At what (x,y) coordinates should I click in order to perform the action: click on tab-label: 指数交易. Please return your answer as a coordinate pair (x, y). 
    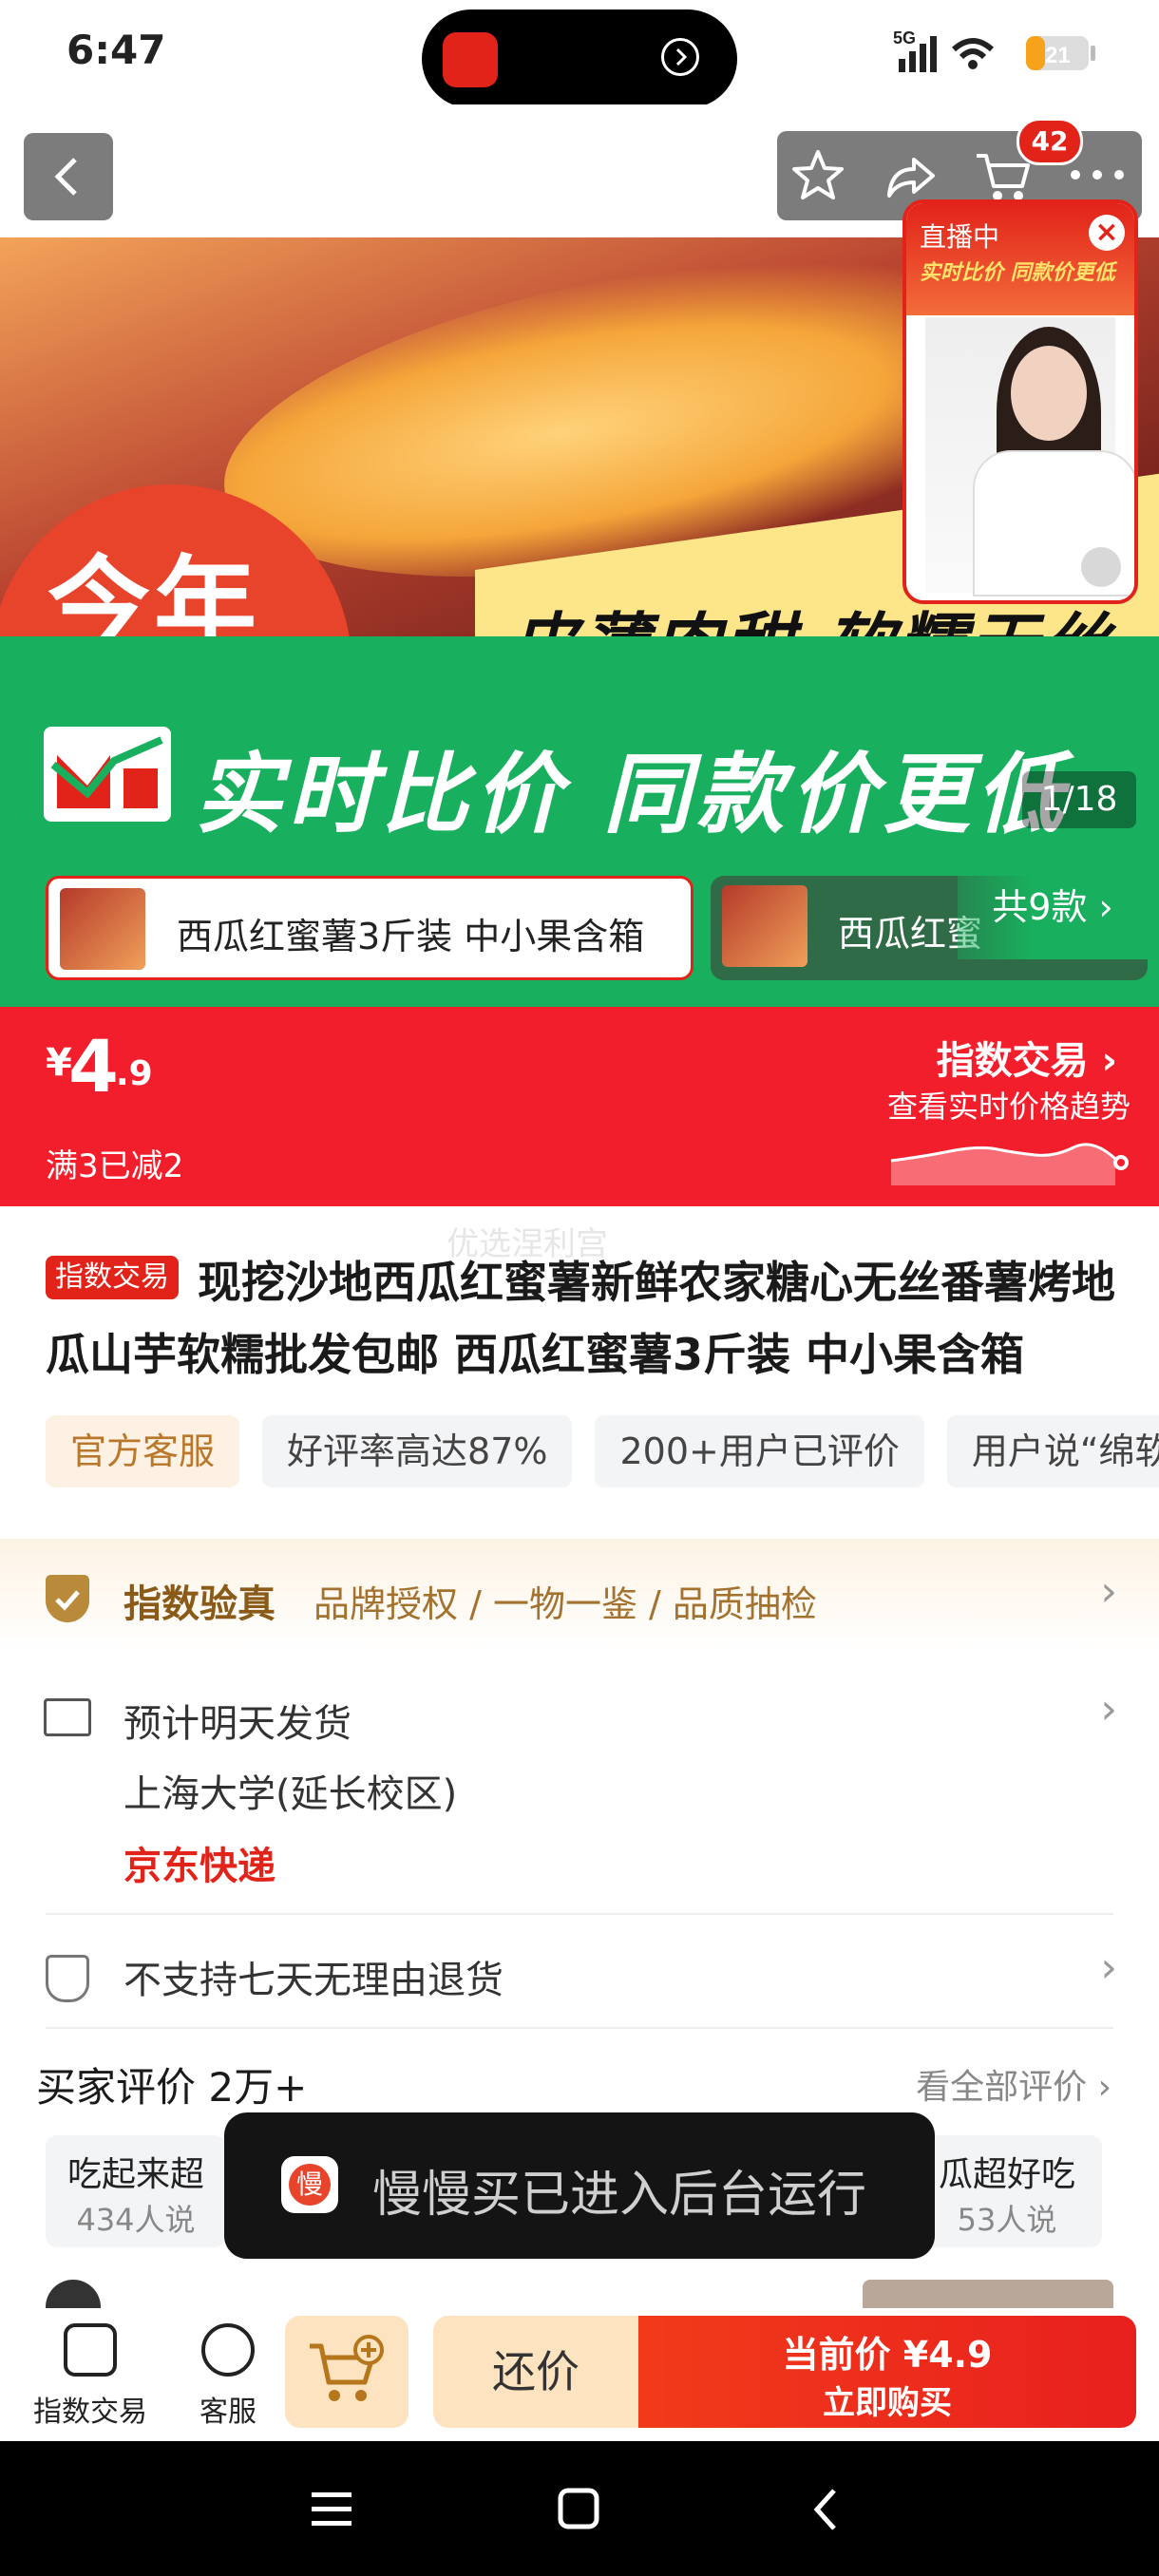
    Looking at the image, I should click on (90, 2412).